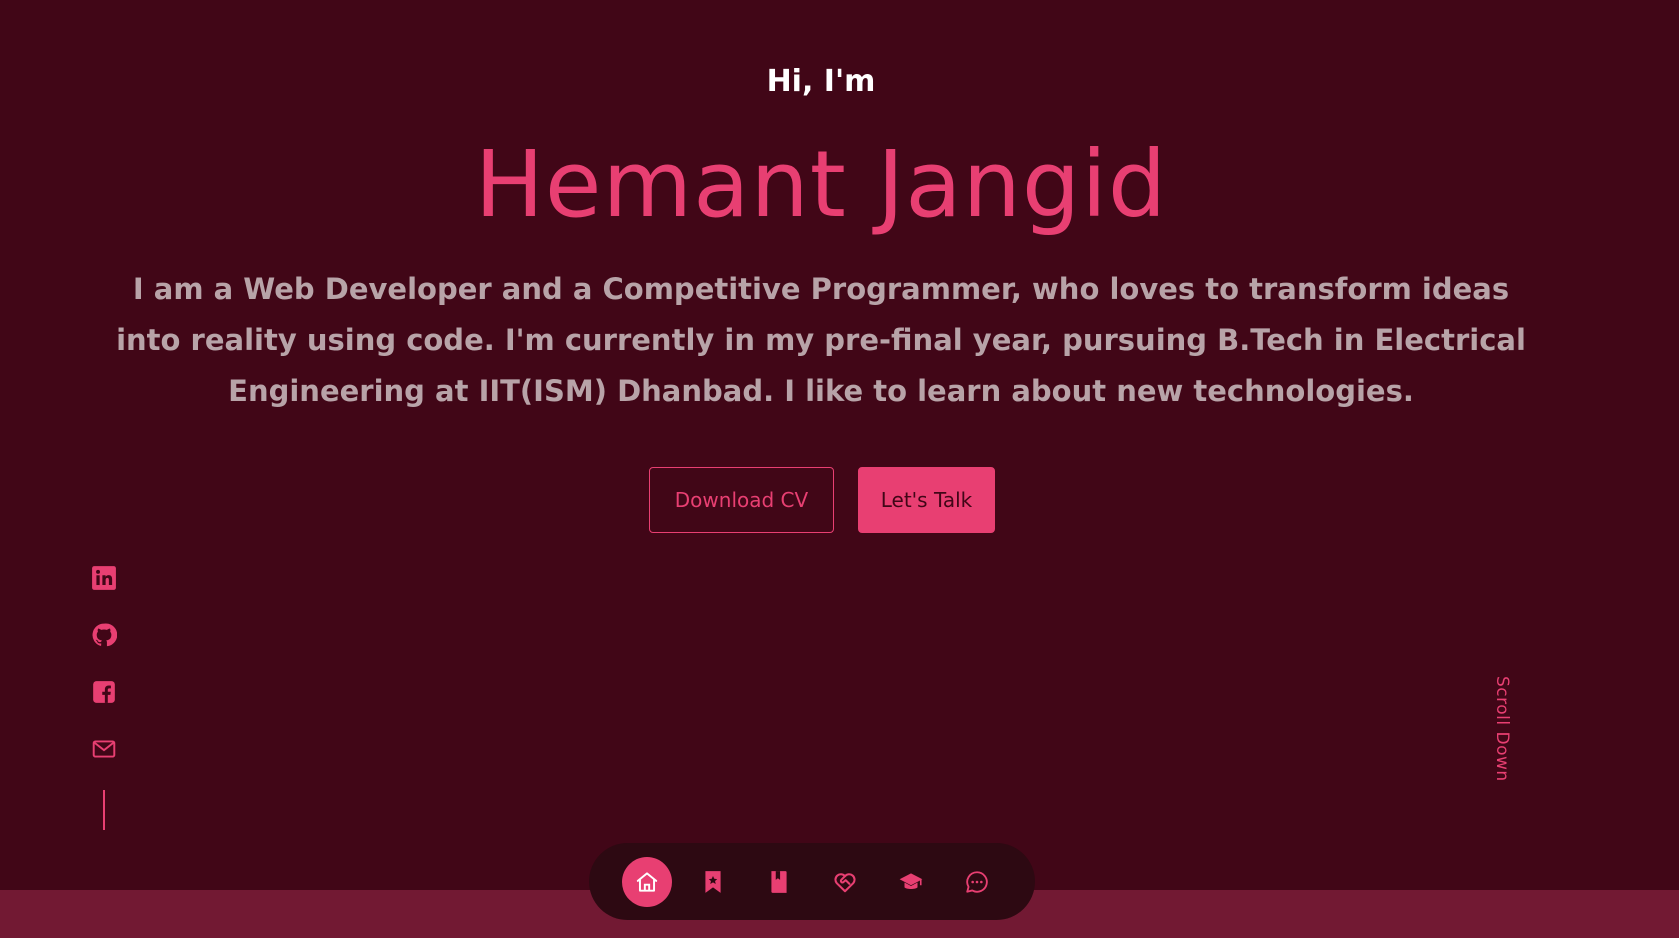 This screenshot has height=938, width=1679. Describe the element at coordinates (104, 578) in the screenshot. I see `linkedin-icon` at that location.